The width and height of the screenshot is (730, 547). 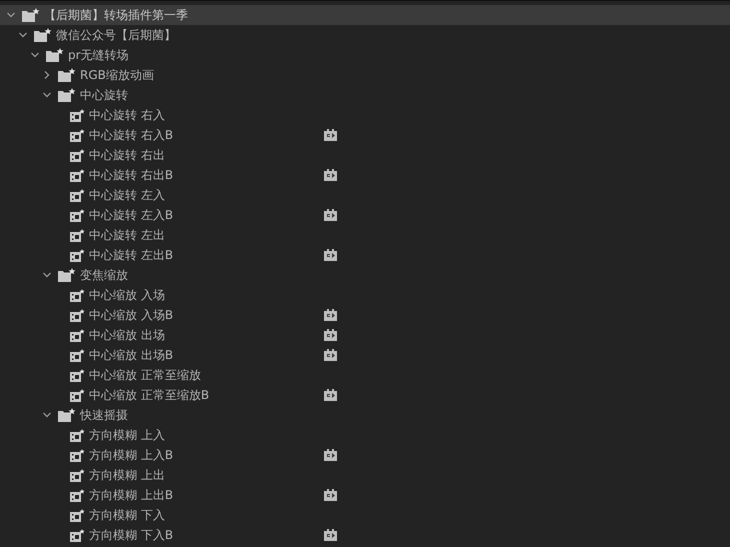 What do you see at coordinates (131, 455) in the screenshot?
I see `preset-label: 方向模糊 上入B` at bounding box center [131, 455].